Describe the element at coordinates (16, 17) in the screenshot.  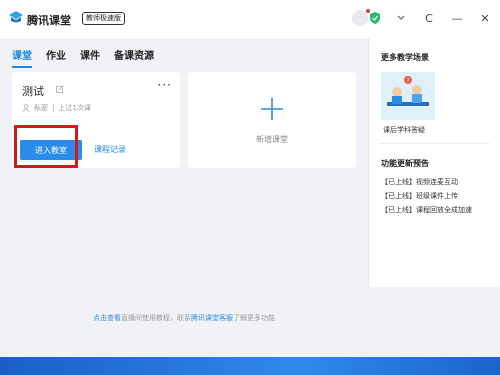
I see `tencent-classroom-logo-icon` at that location.